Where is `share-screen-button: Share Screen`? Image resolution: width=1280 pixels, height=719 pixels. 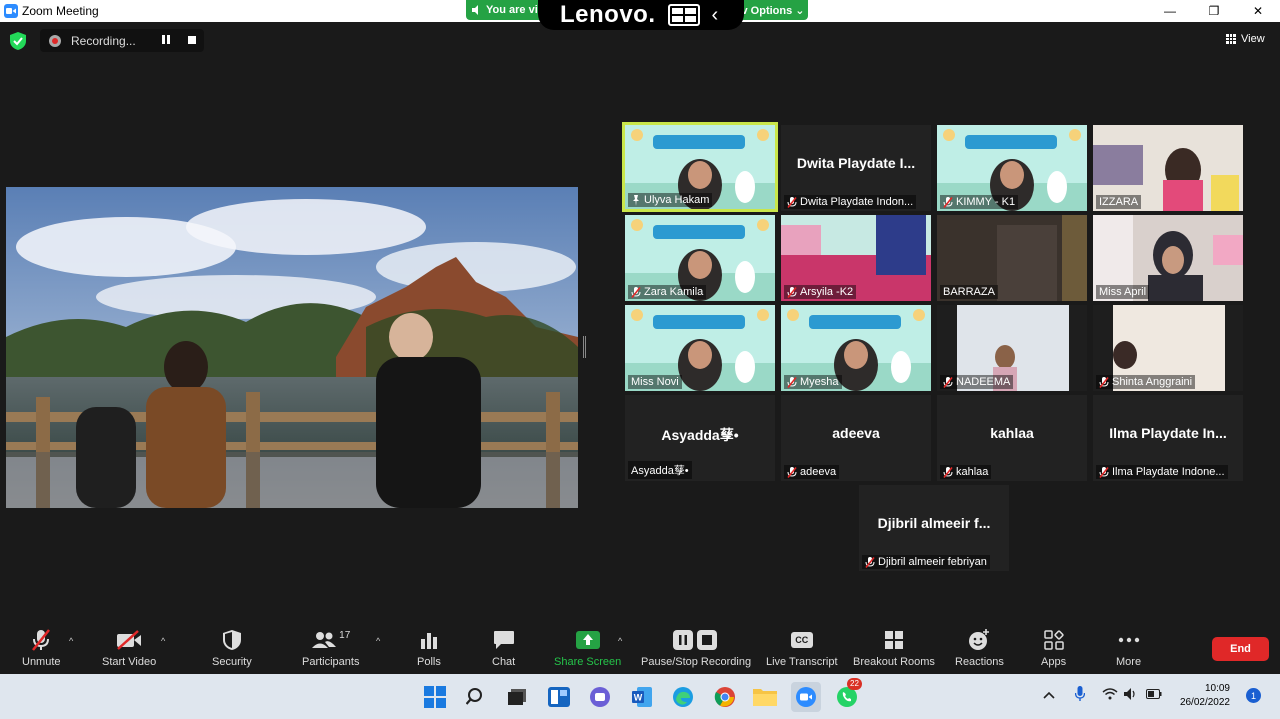
share-screen-button: Share Screen is located at coordinates (587, 648).